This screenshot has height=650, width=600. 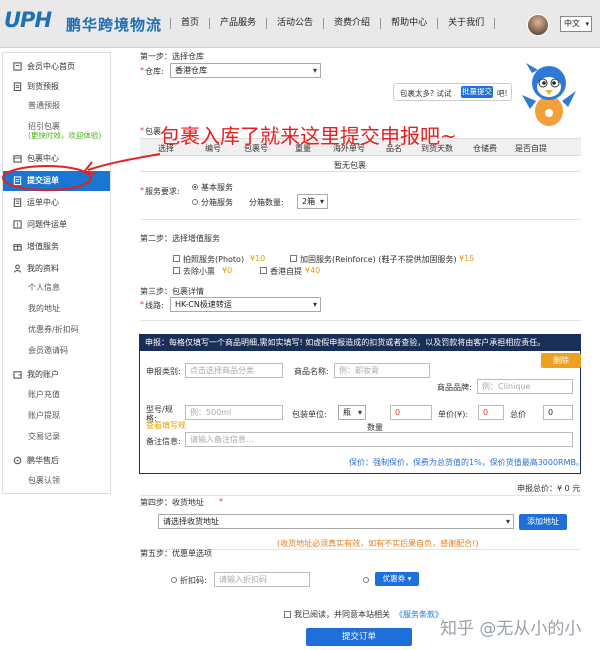 What do you see at coordinates (518, 414) in the screenshot?
I see `total-price-label: 总价` at bounding box center [518, 414].